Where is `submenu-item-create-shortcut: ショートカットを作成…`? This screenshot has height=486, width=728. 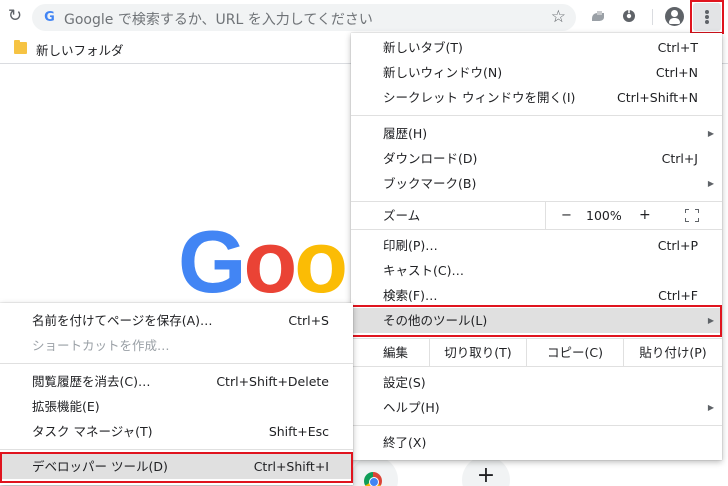
submenu-item-create-shortcut: ショートカットを作成… is located at coordinates (101, 345).